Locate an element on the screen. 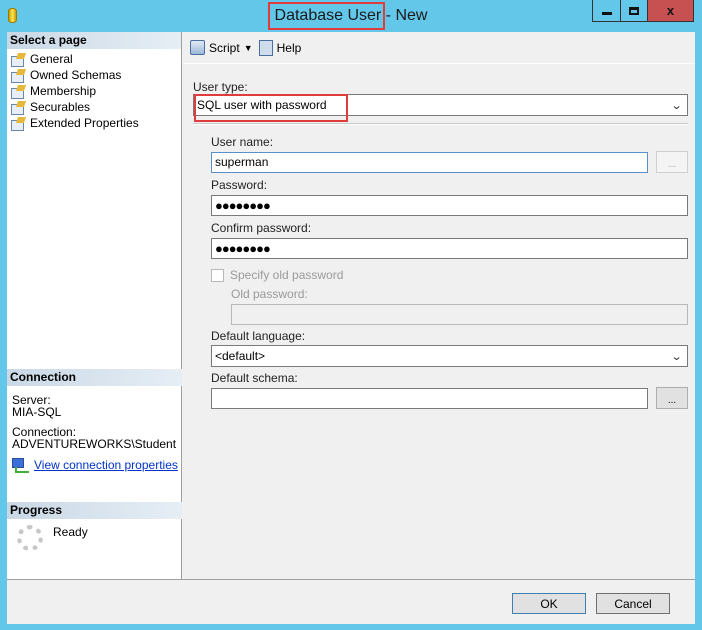 The height and width of the screenshot is (630, 702). password-label: Password: is located at coordinates (239, 185).